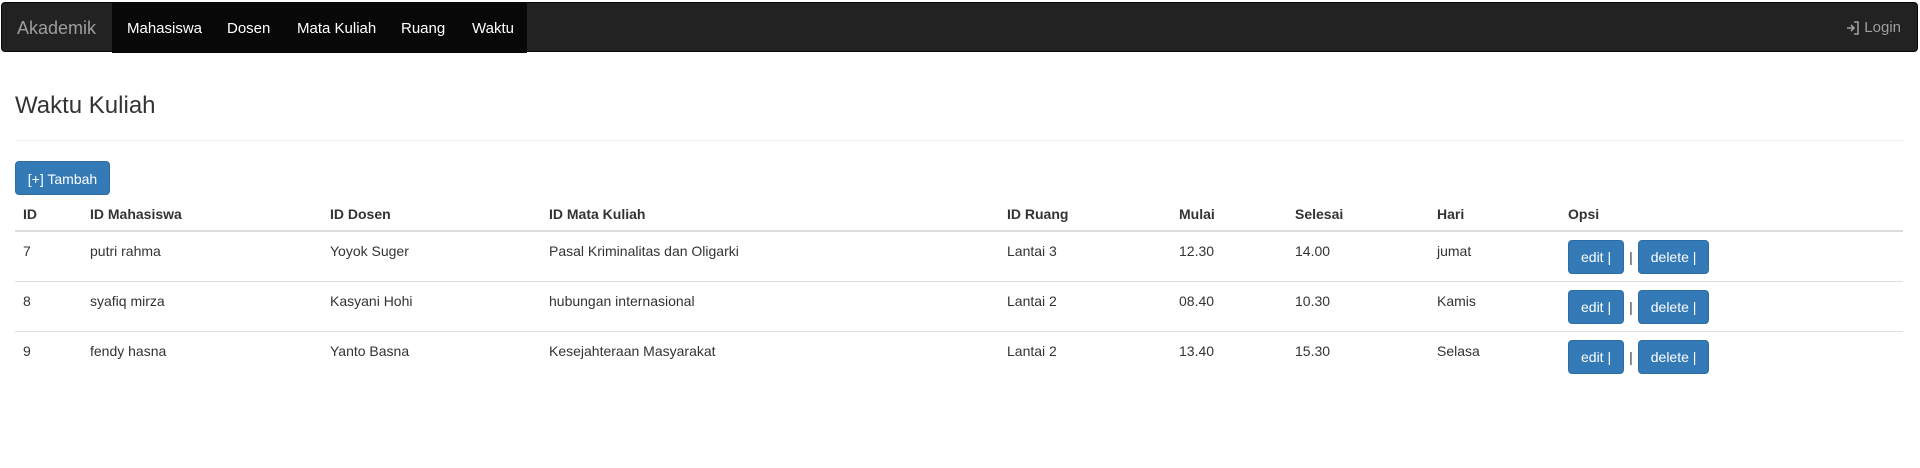 Image resolution: width=1920 pixels, height=468 pixels. What do you see at coordinates (202, 256) in the screenshot?
I see `cell-mahasiswa: putri rahma` at bounding box center [202, 256].